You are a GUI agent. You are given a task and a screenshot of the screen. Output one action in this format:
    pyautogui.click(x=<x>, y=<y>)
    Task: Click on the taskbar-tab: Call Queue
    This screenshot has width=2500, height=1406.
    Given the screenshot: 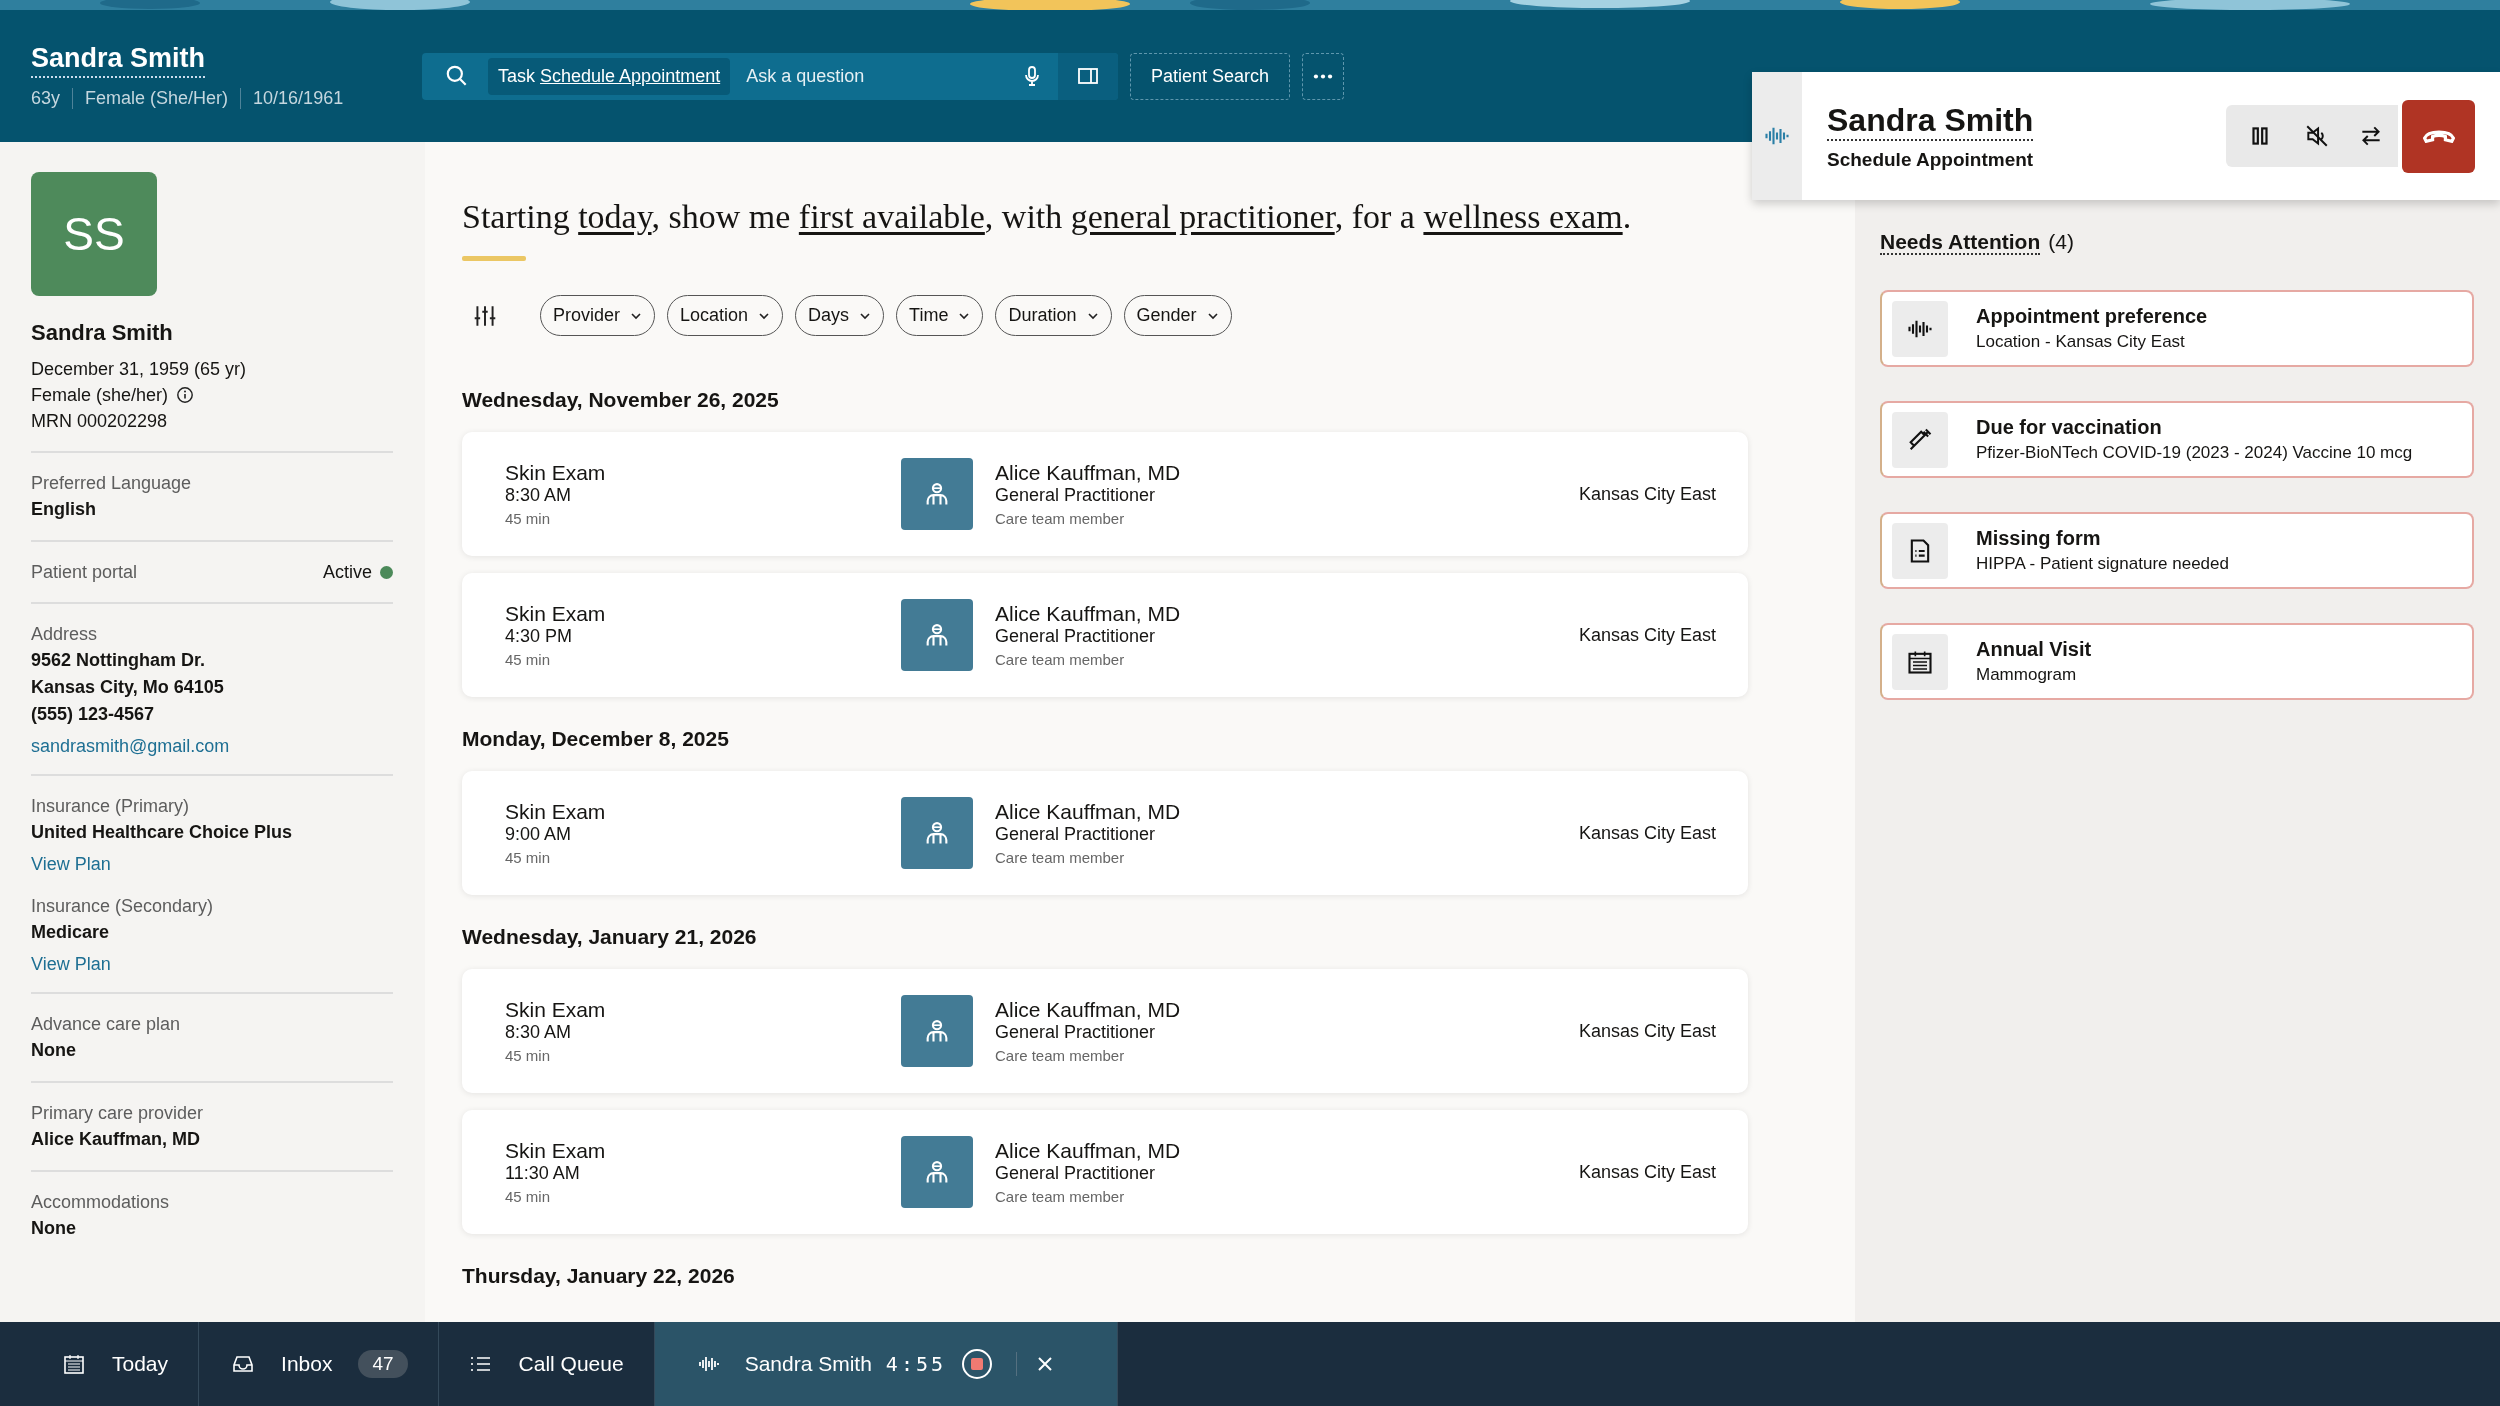 What is the action you would take?
    pyautogui.click(x=546, y=1364)
    